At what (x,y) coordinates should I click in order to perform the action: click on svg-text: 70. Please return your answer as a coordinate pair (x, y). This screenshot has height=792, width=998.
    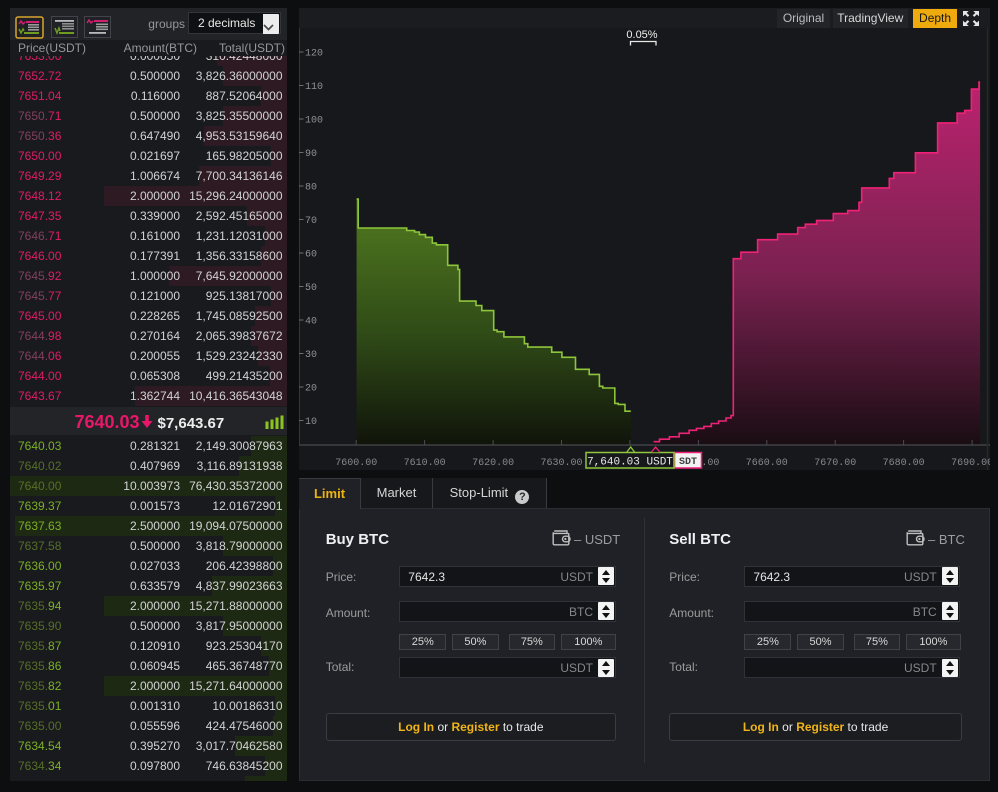
    Looking at the image, I should click on (311, 221).